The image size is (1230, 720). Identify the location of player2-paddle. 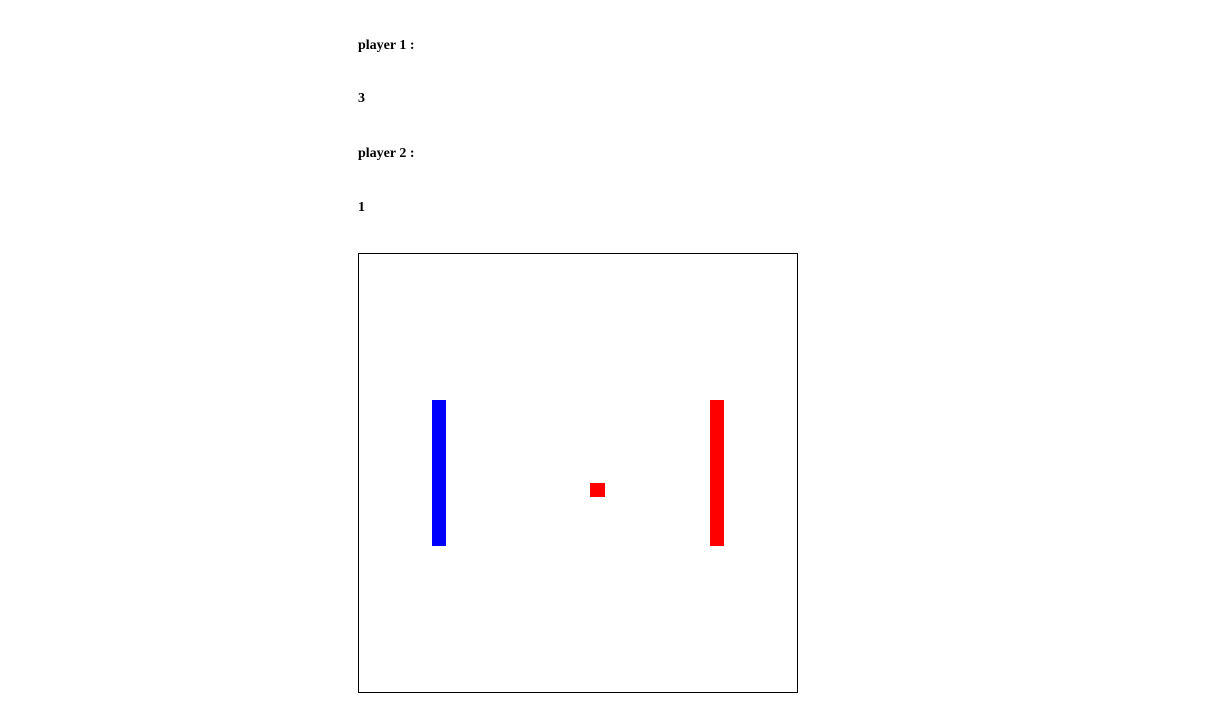
(717, 473).